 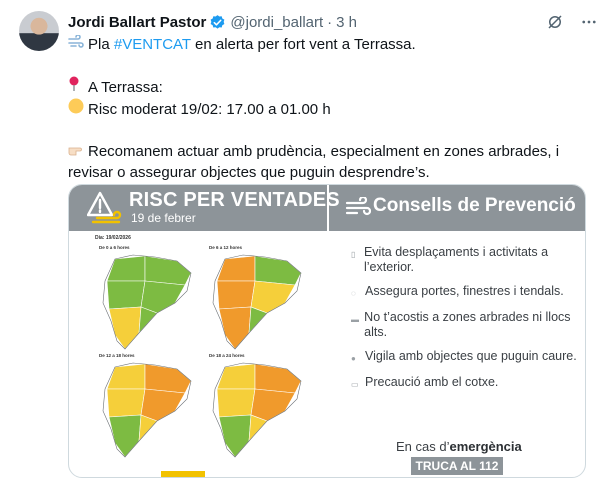 What do you see at coordinates (101, 44) in the screenshot?
I see `tweet-line-1-pre: Pla` at bounding box center [101, 44].